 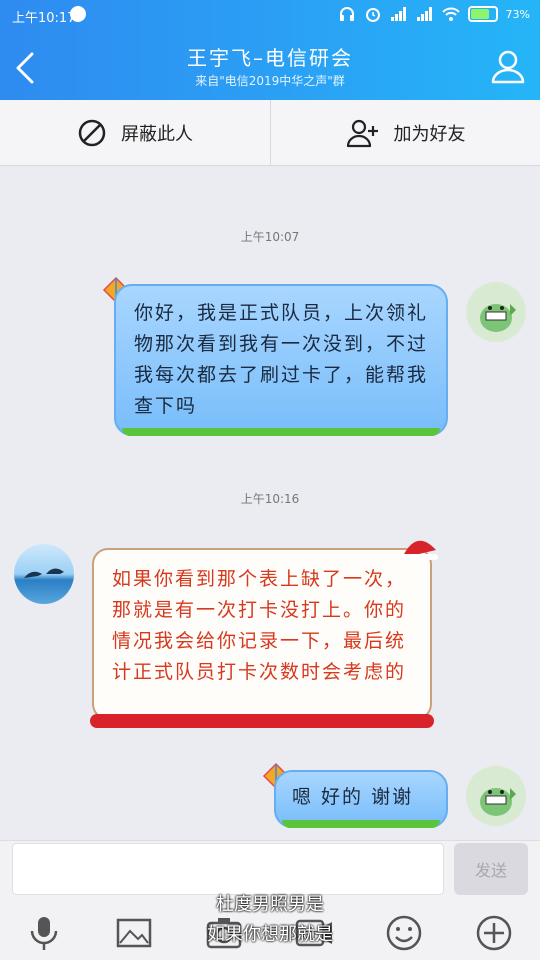 What do you see at coordinates (270, 237) in the screenshot?
I see `message-timestamp: 上午10:07` at bounding box center [270, 237].